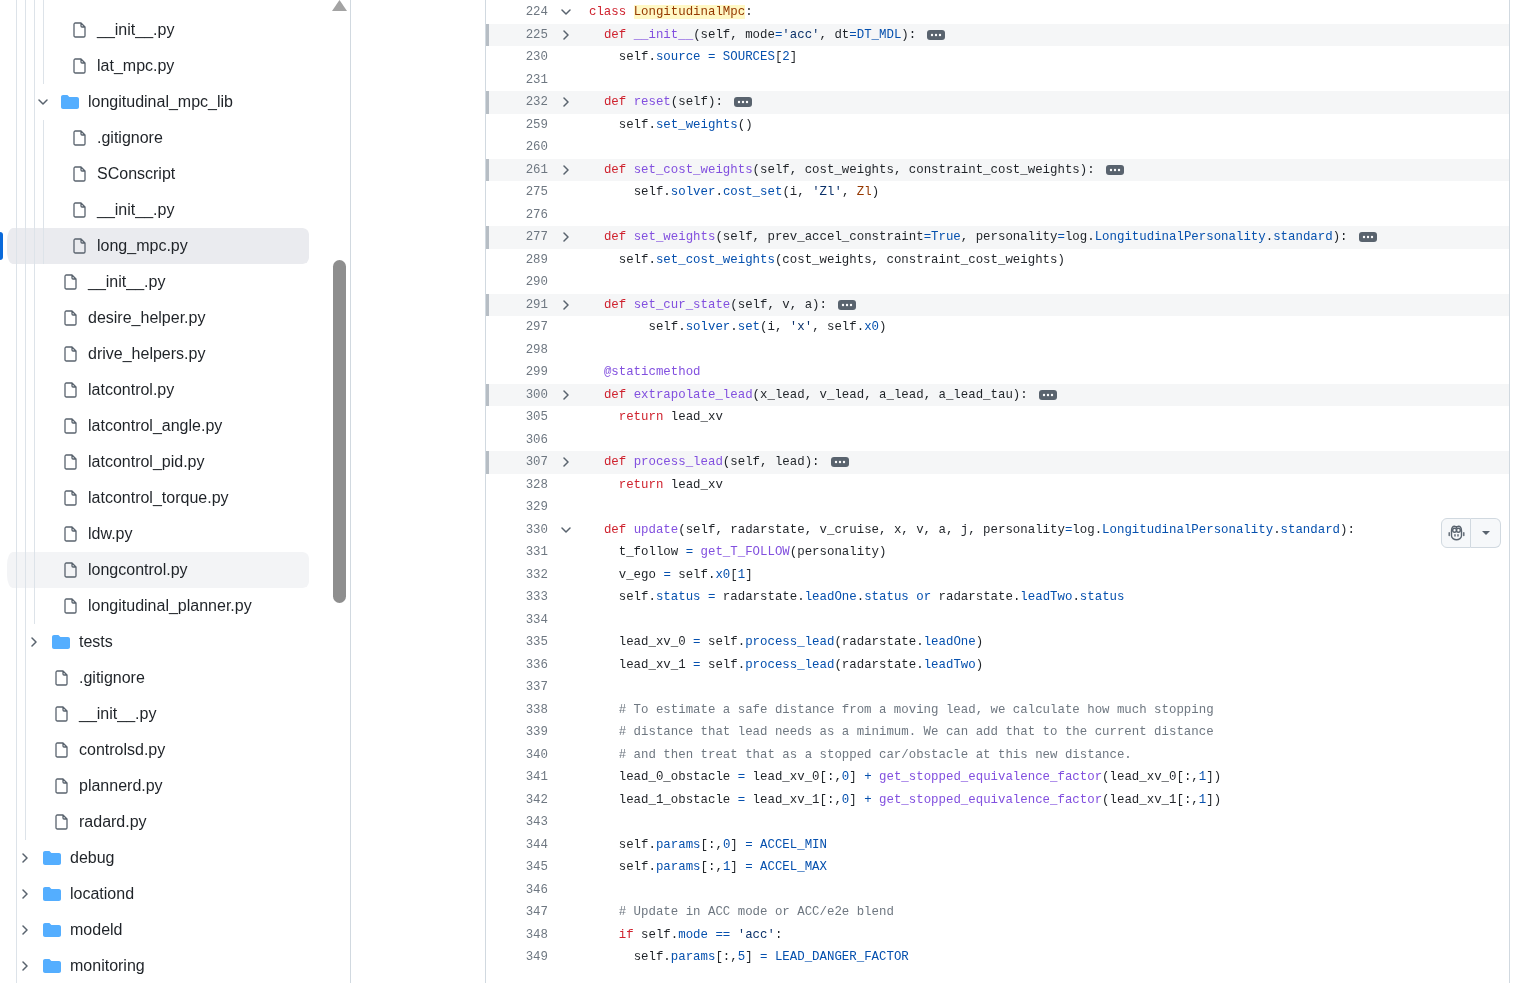  I want to click on file-tree-item: latcontrol_angle.py, so click(154, 426).